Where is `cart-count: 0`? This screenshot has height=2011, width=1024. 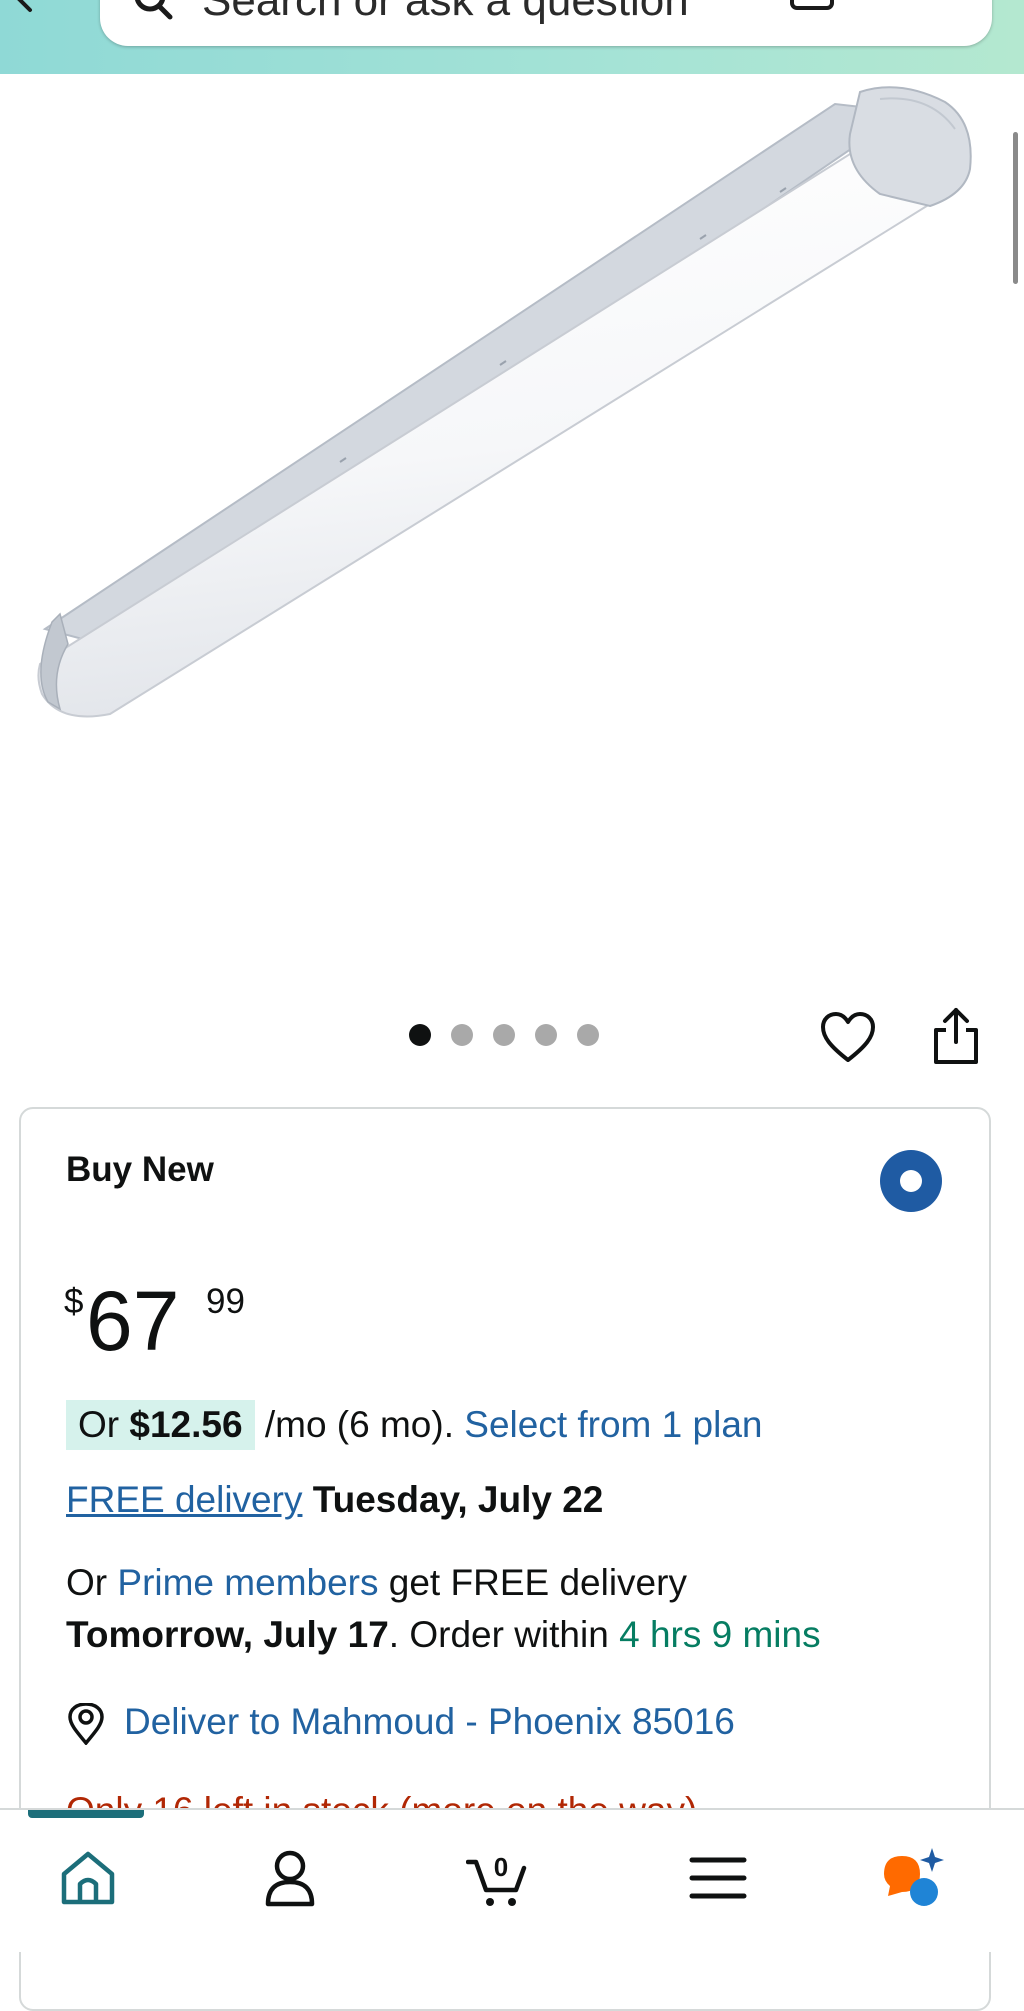
cart-count: 0 is located at coordinates (501, 1867).